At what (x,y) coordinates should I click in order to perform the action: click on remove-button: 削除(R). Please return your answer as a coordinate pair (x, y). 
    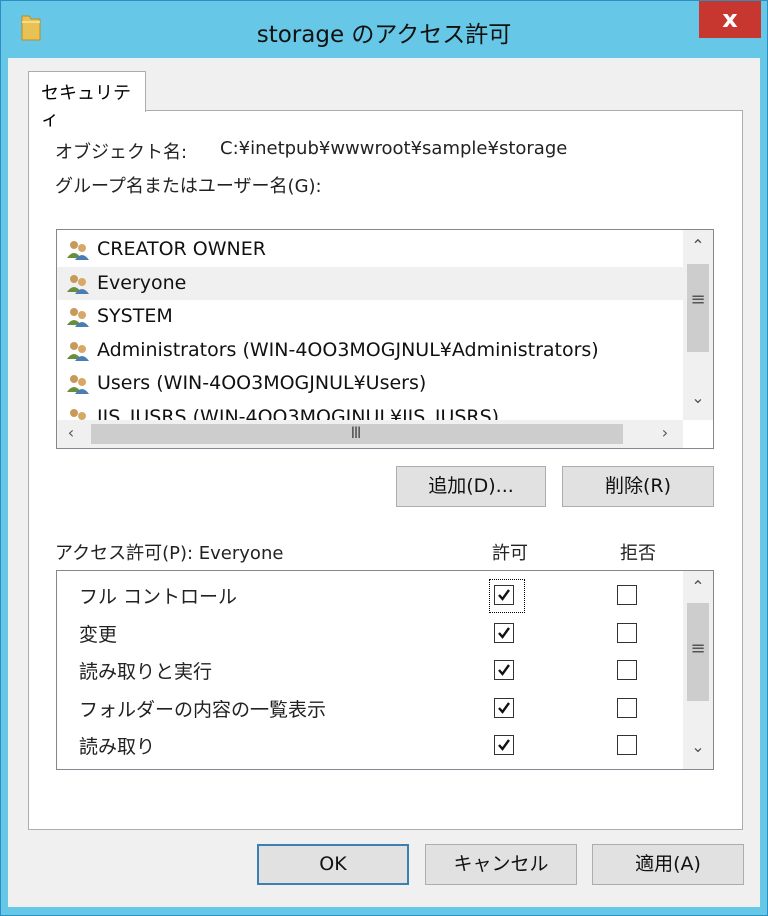
    Looking at the image, I should click on (638, 486).